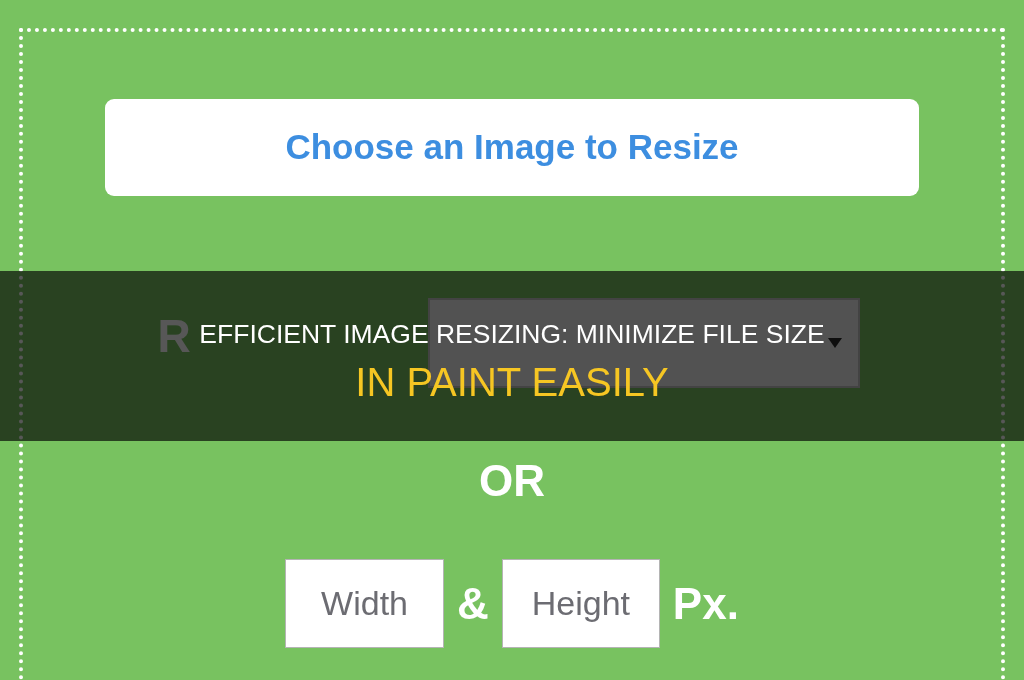  What do you see at coordinates (512, 335) in the screenshot?
I see `title-line: EFFICIENT IMAGE RESIZING: MINIMIZE FILE SIZE` at bounding box center [512, 335].